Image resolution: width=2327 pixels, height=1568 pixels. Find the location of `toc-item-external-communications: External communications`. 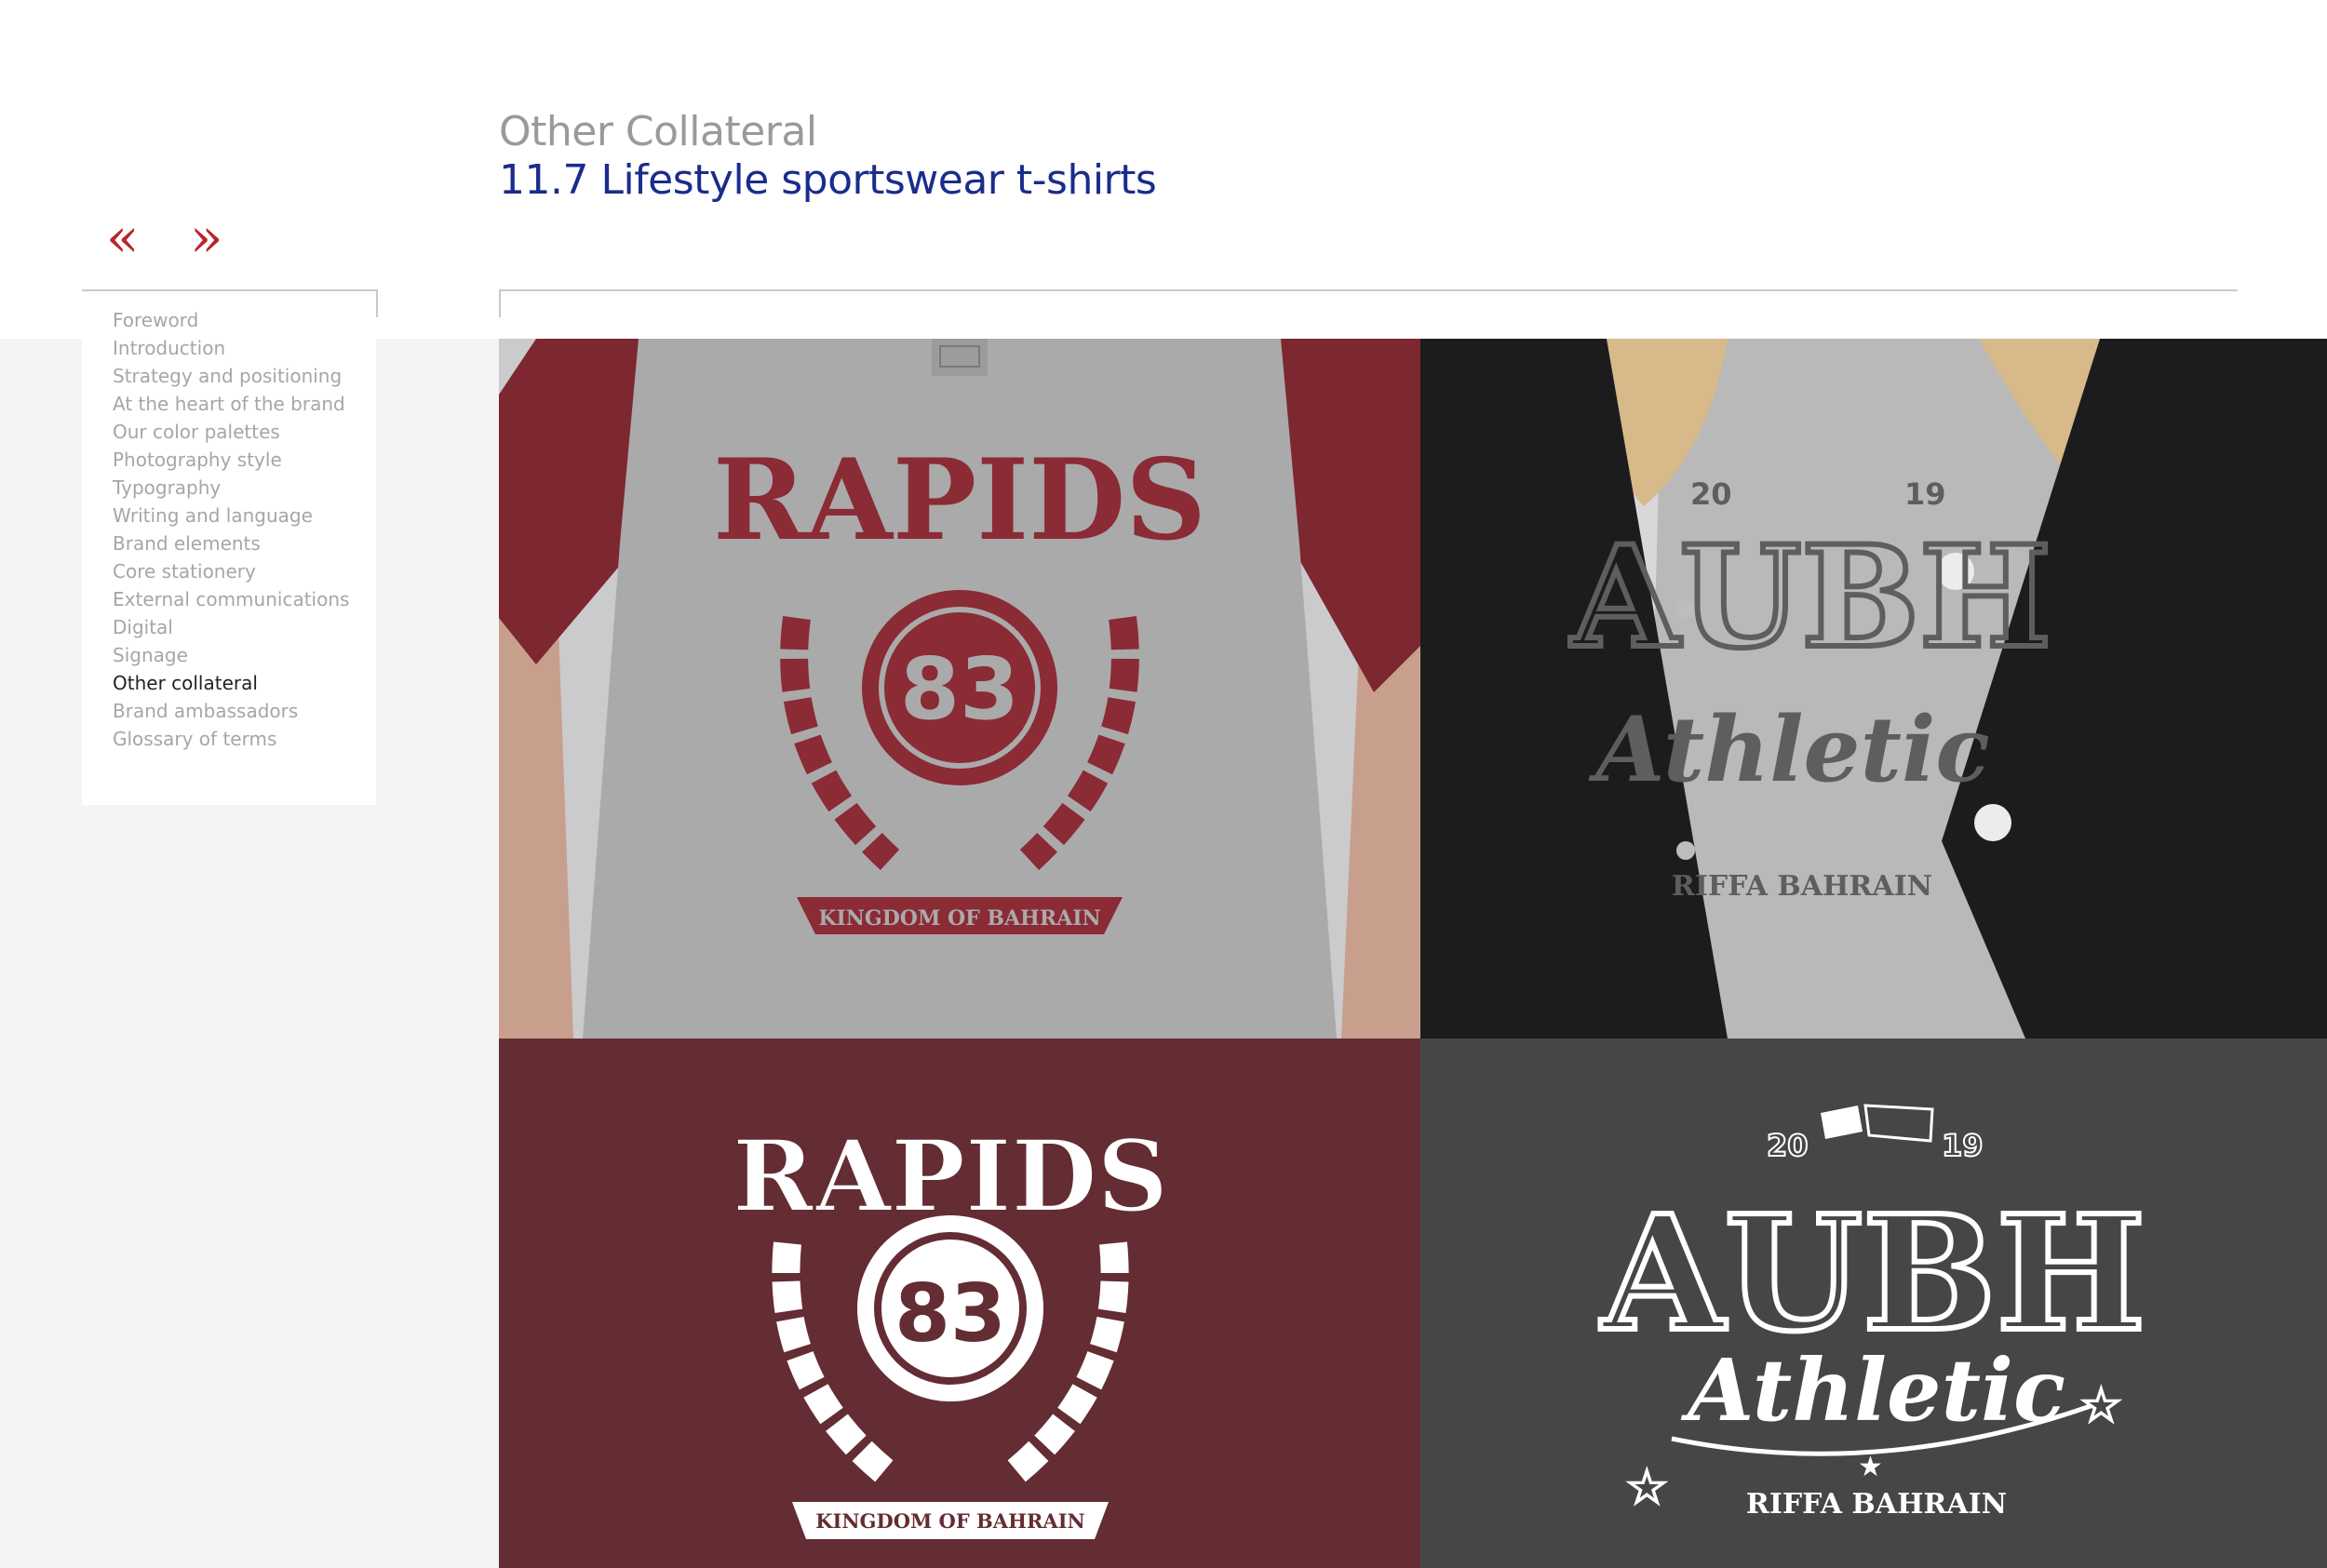

toc-item-external-communications: External communications is located at coordinates (244, 599).